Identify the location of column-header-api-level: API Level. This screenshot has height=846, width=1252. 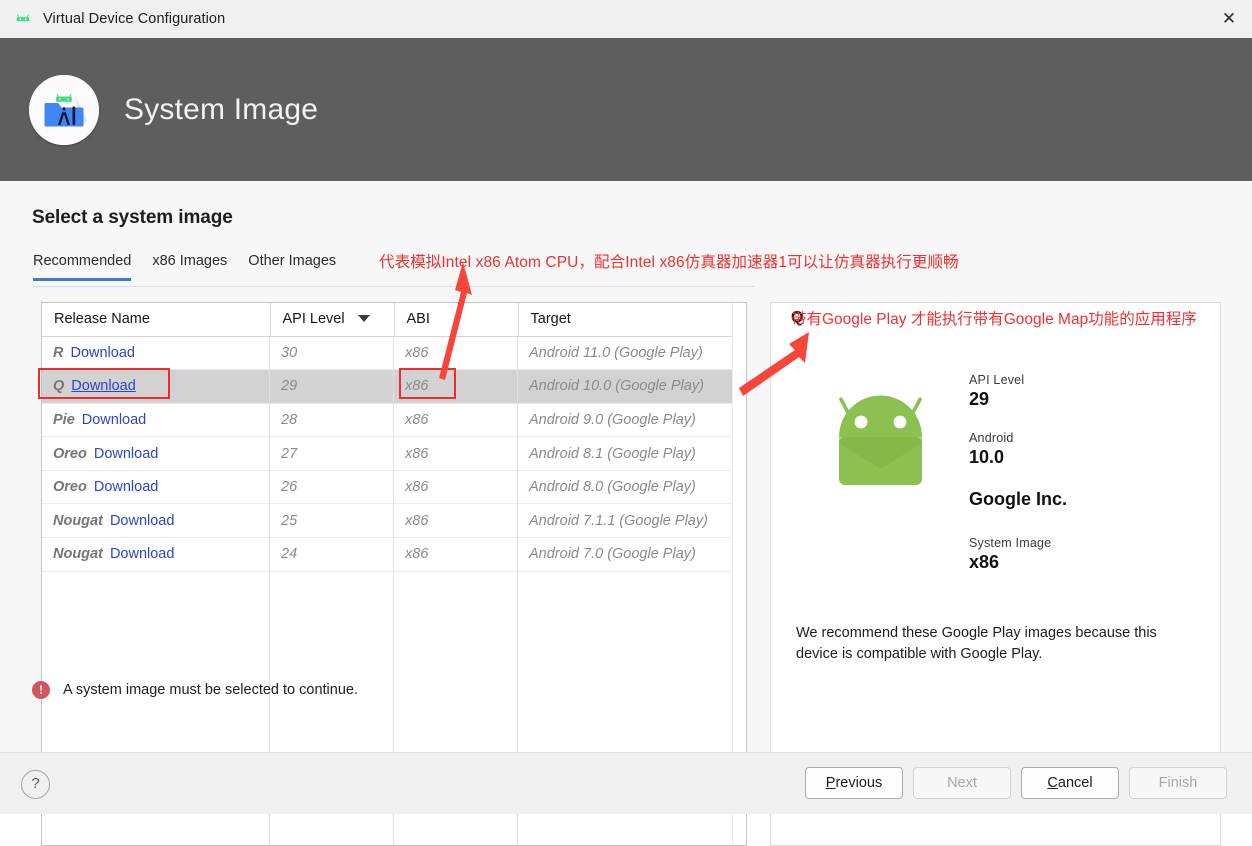
(332, 320).